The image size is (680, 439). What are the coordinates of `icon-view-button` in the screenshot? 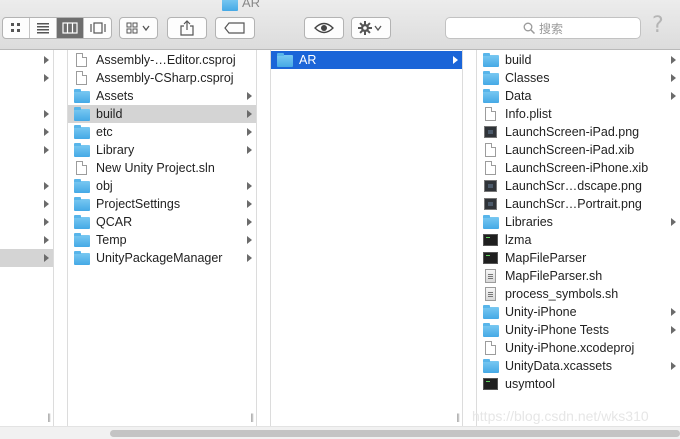 It's located at (16, 28).